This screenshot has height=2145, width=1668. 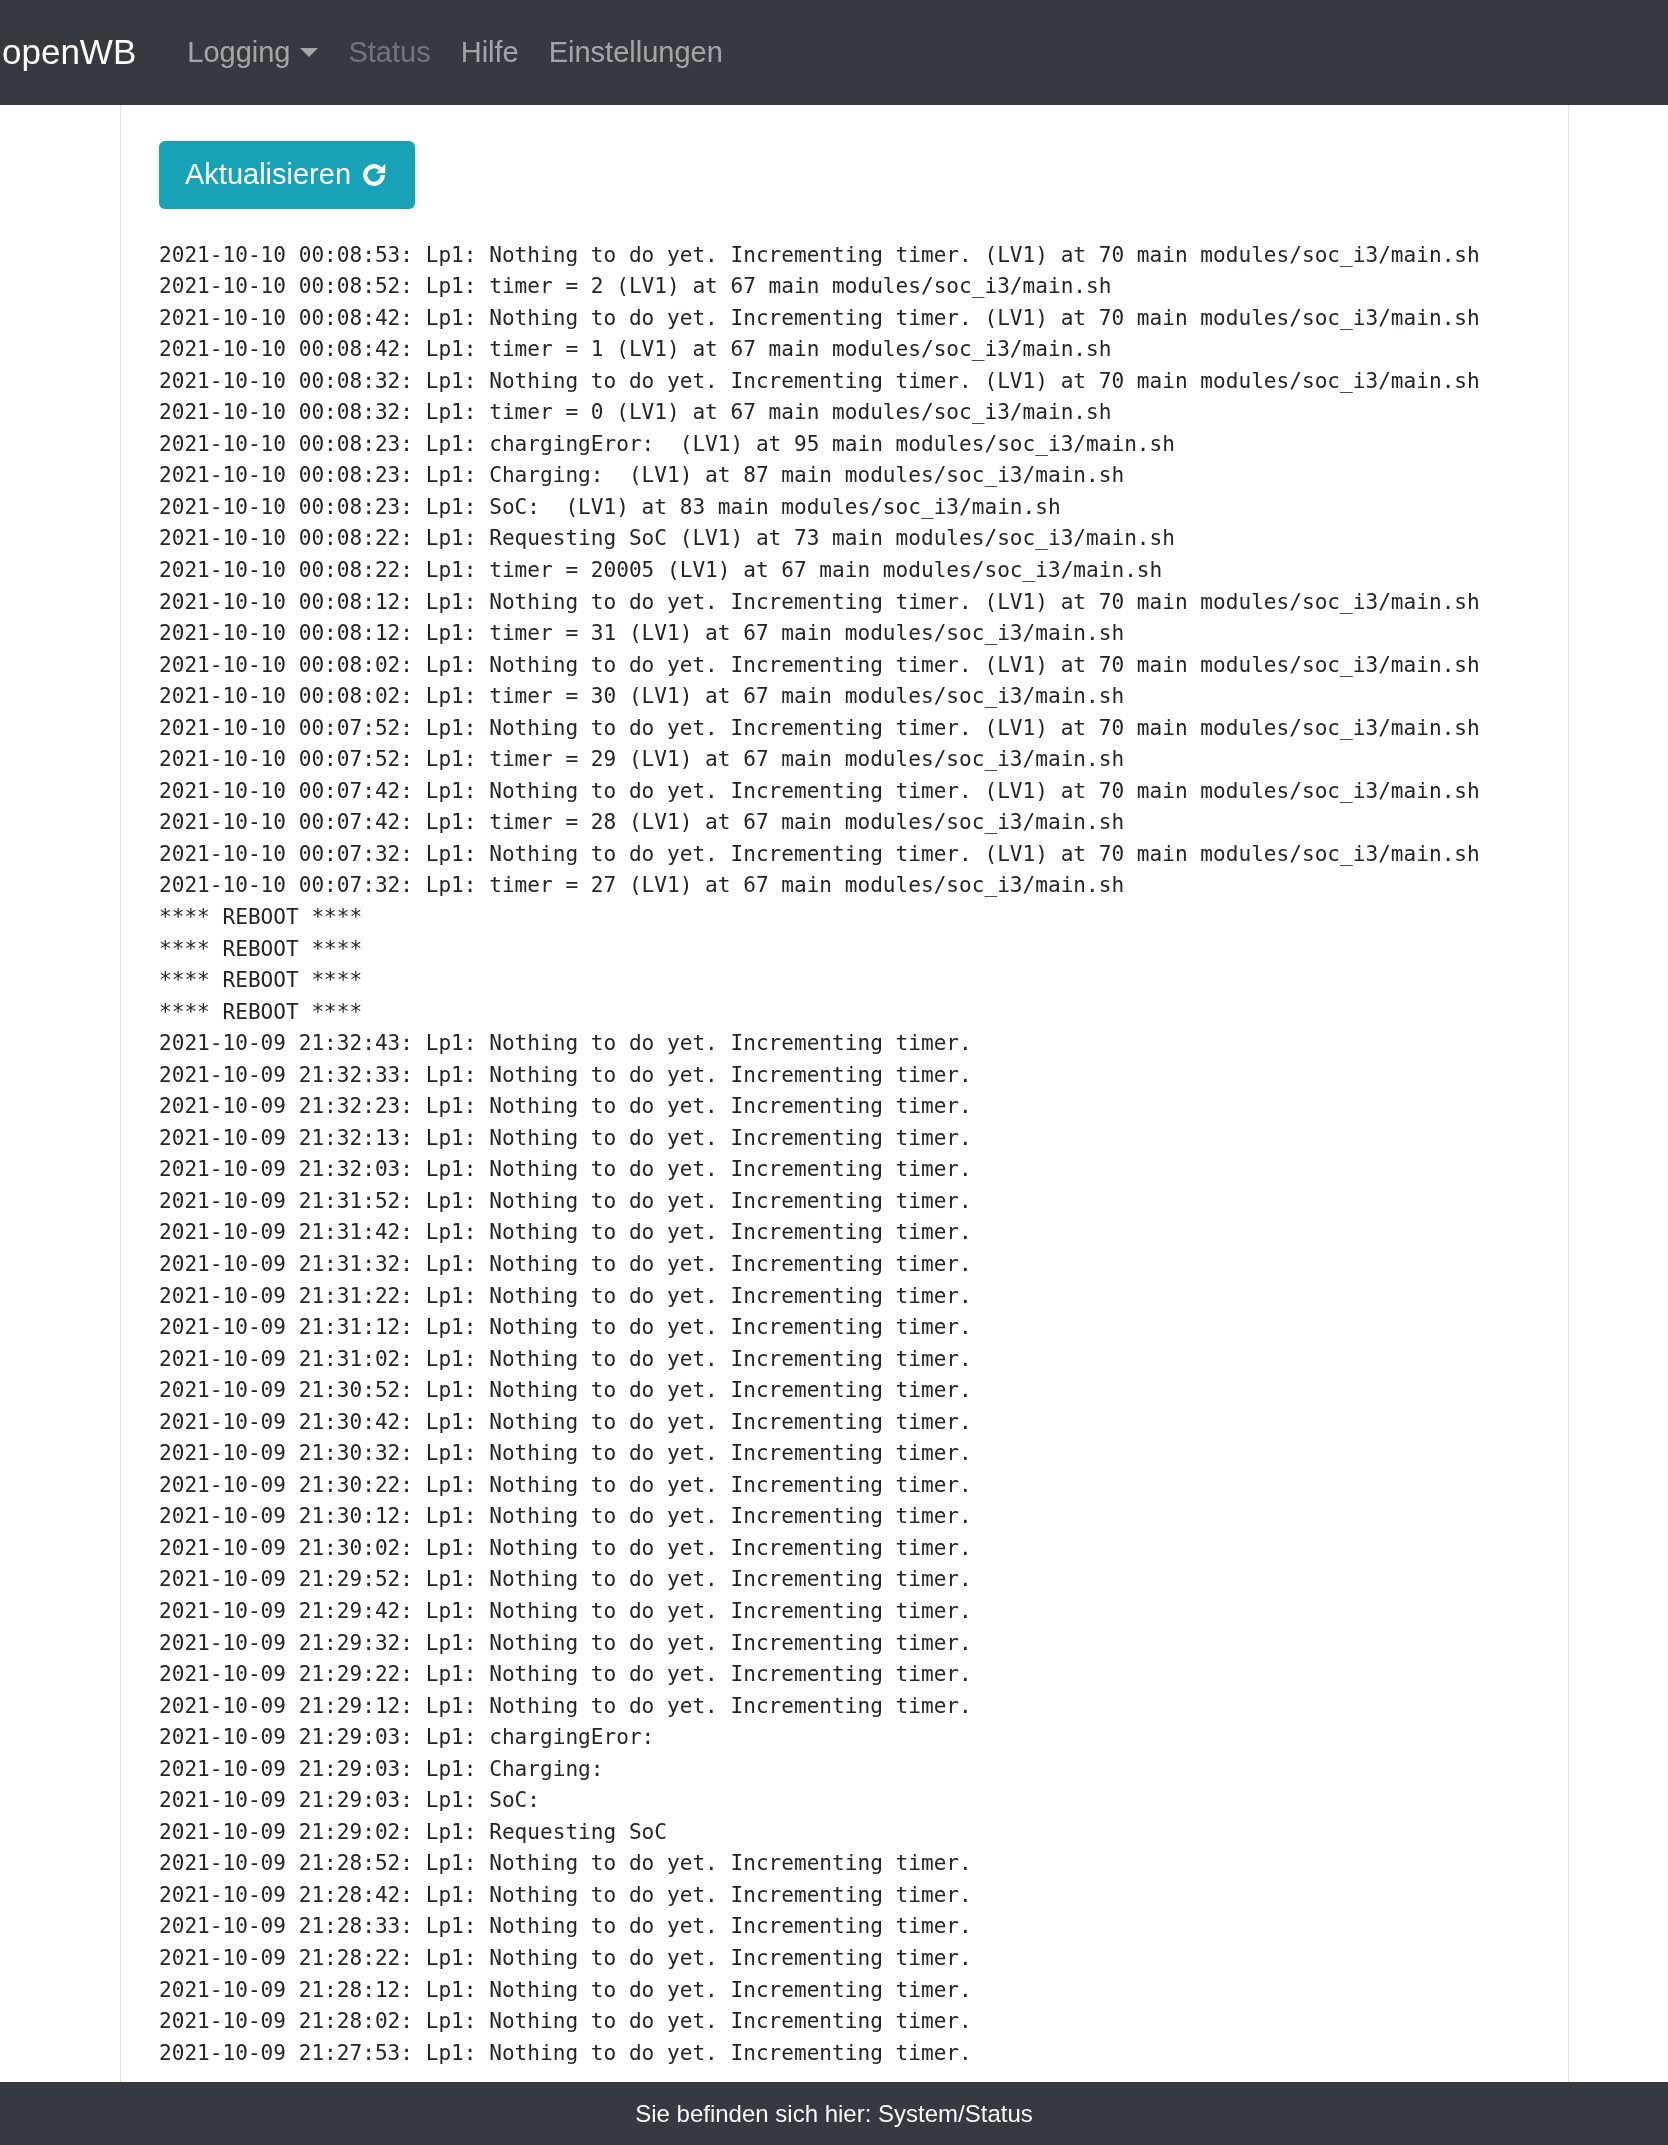 I want to click on log-line: 2021-10-10 00:08:12: Lp1: Nothing to do yet. Incrementing timer. (LV1) at 70 main modules/soc_i3/main.sh, so click(x=819, y=601).